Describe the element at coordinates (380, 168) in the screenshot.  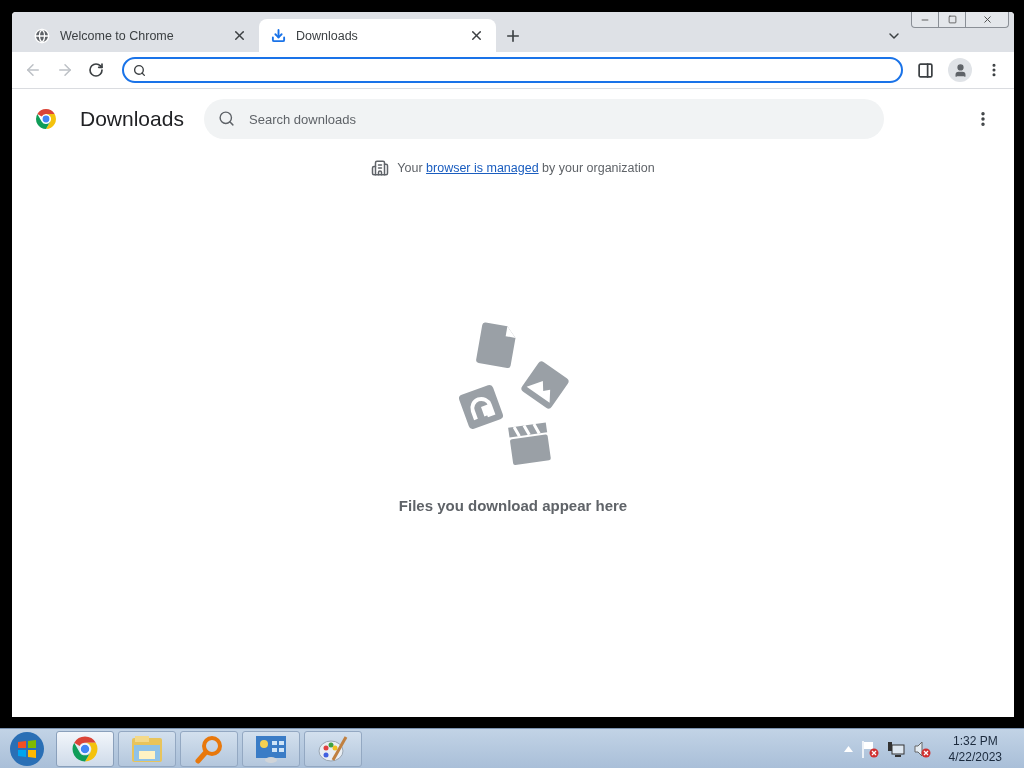
I see `building-icon` at that location.